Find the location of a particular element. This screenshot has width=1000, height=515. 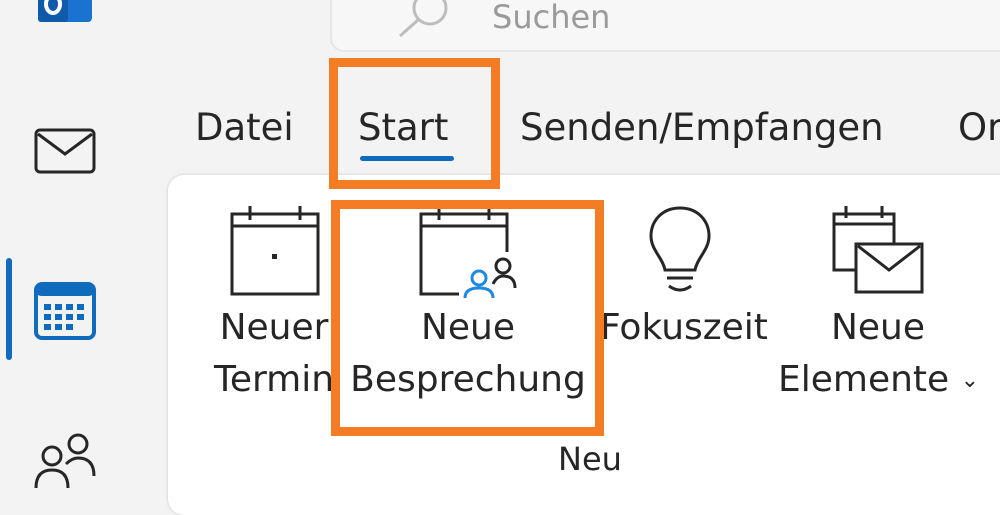

ribbon-group-label: Neu is located at coordinates (590, 459).